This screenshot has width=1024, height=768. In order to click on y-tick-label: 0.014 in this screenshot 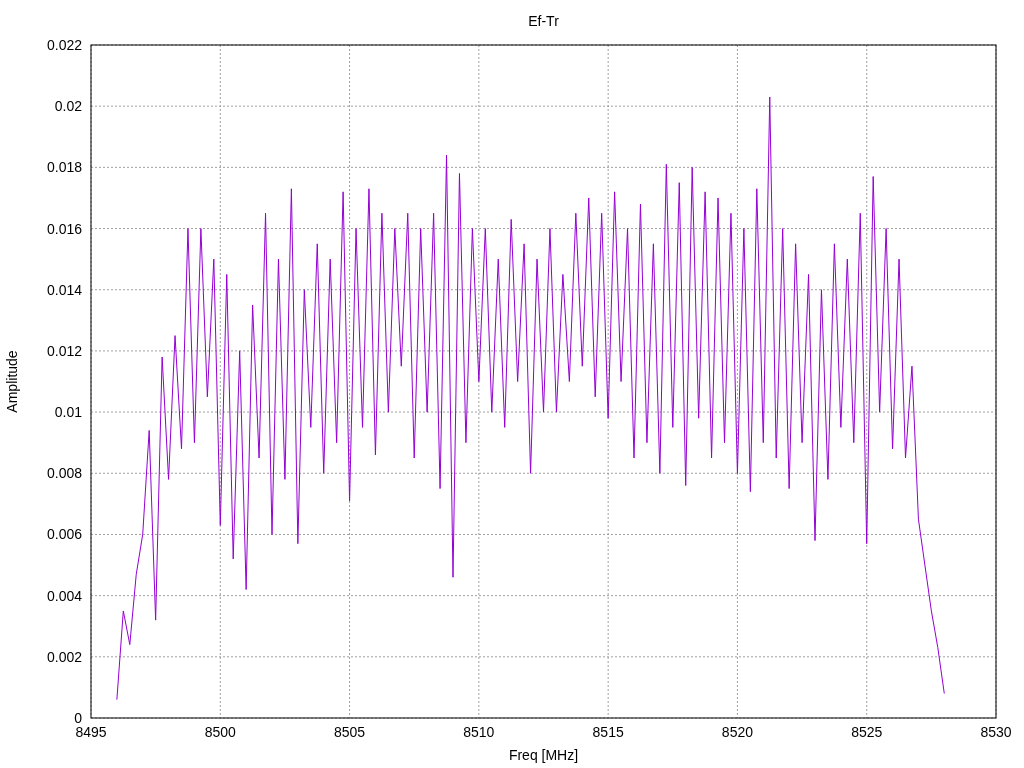, I will do `click(64, 289)`.